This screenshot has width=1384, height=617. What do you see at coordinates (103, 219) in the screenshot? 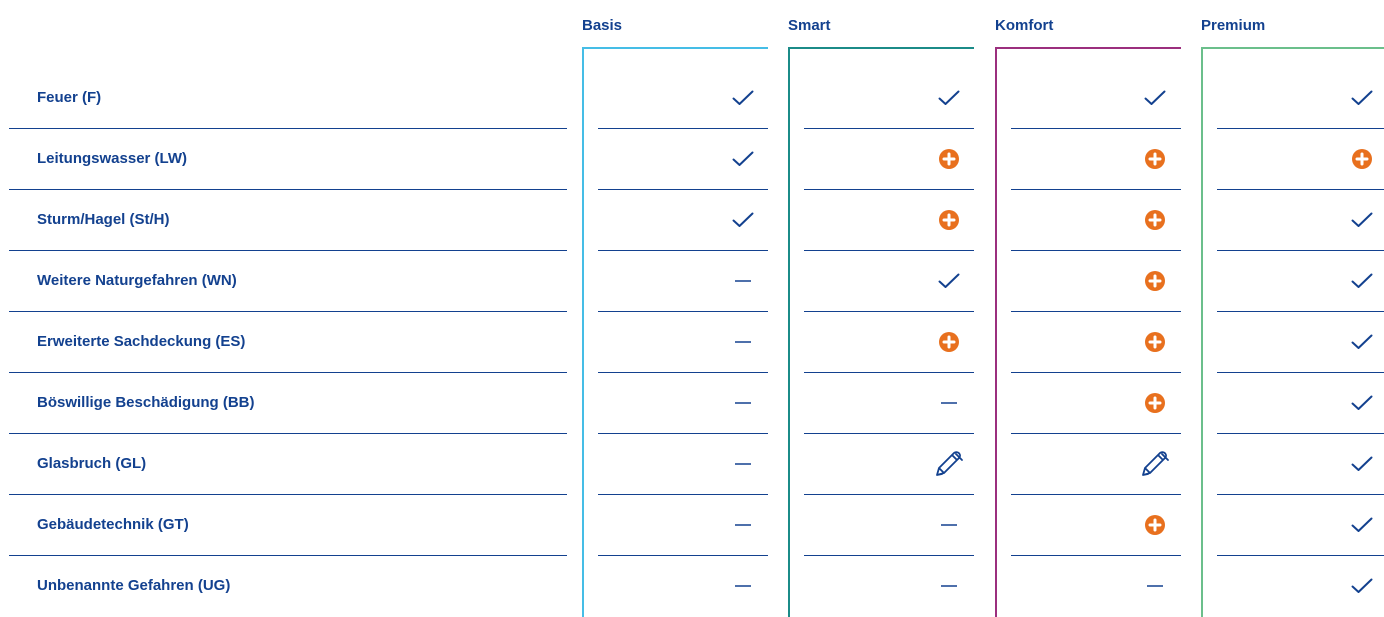
I see `coverage-row-label: Sturm/Hagel (St/H)` at bounding box center [103, 219].